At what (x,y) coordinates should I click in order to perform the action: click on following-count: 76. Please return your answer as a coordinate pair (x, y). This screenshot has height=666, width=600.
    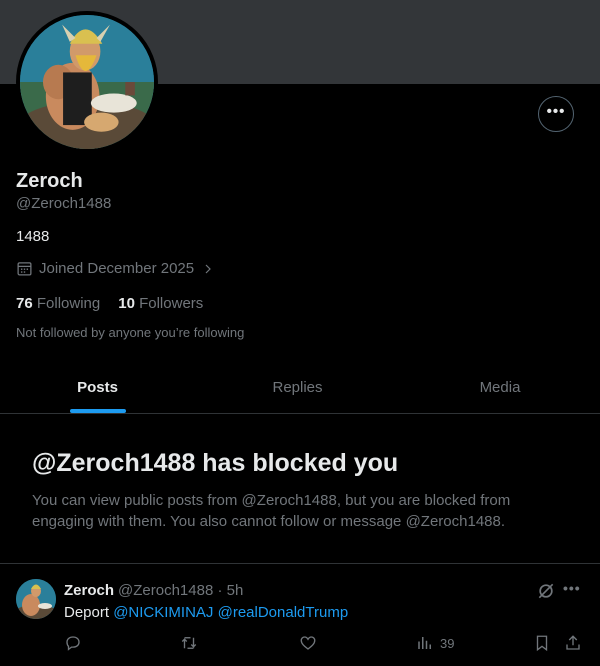
    Looking at the image, I should click on (24, 303).